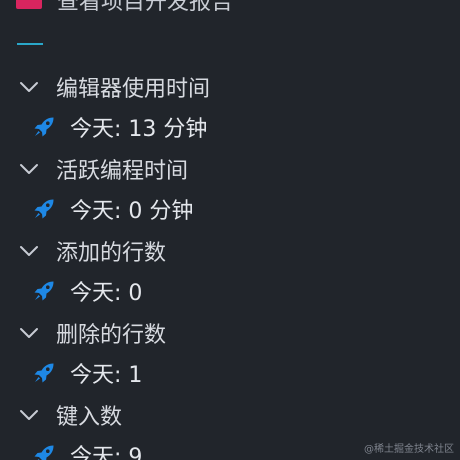  I want to click on accent-line, so click(30, 44).